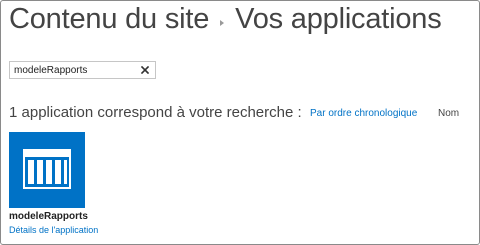  I want to click on sort-name-link: Nom, so click(448, 113).